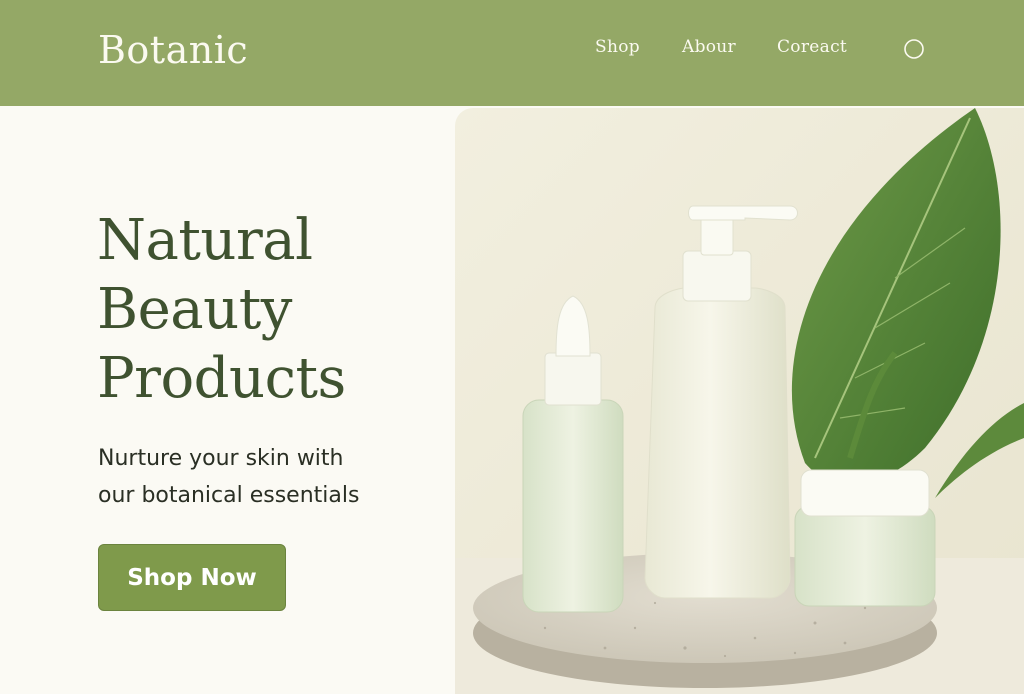 The width and height of the screenshot is (1024, 694). I want to click on nav-link-about: Abour, so click(709, 47).